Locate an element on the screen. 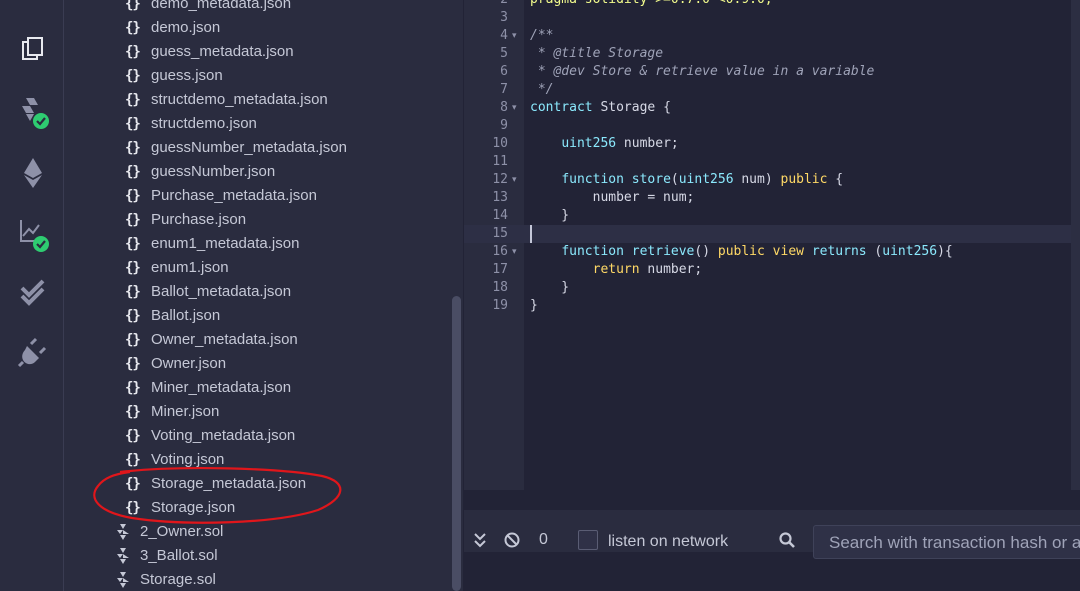 This screenshot has height=591, width=1080. file-item: {} Purchase.json is located at coordinates (185, 220).